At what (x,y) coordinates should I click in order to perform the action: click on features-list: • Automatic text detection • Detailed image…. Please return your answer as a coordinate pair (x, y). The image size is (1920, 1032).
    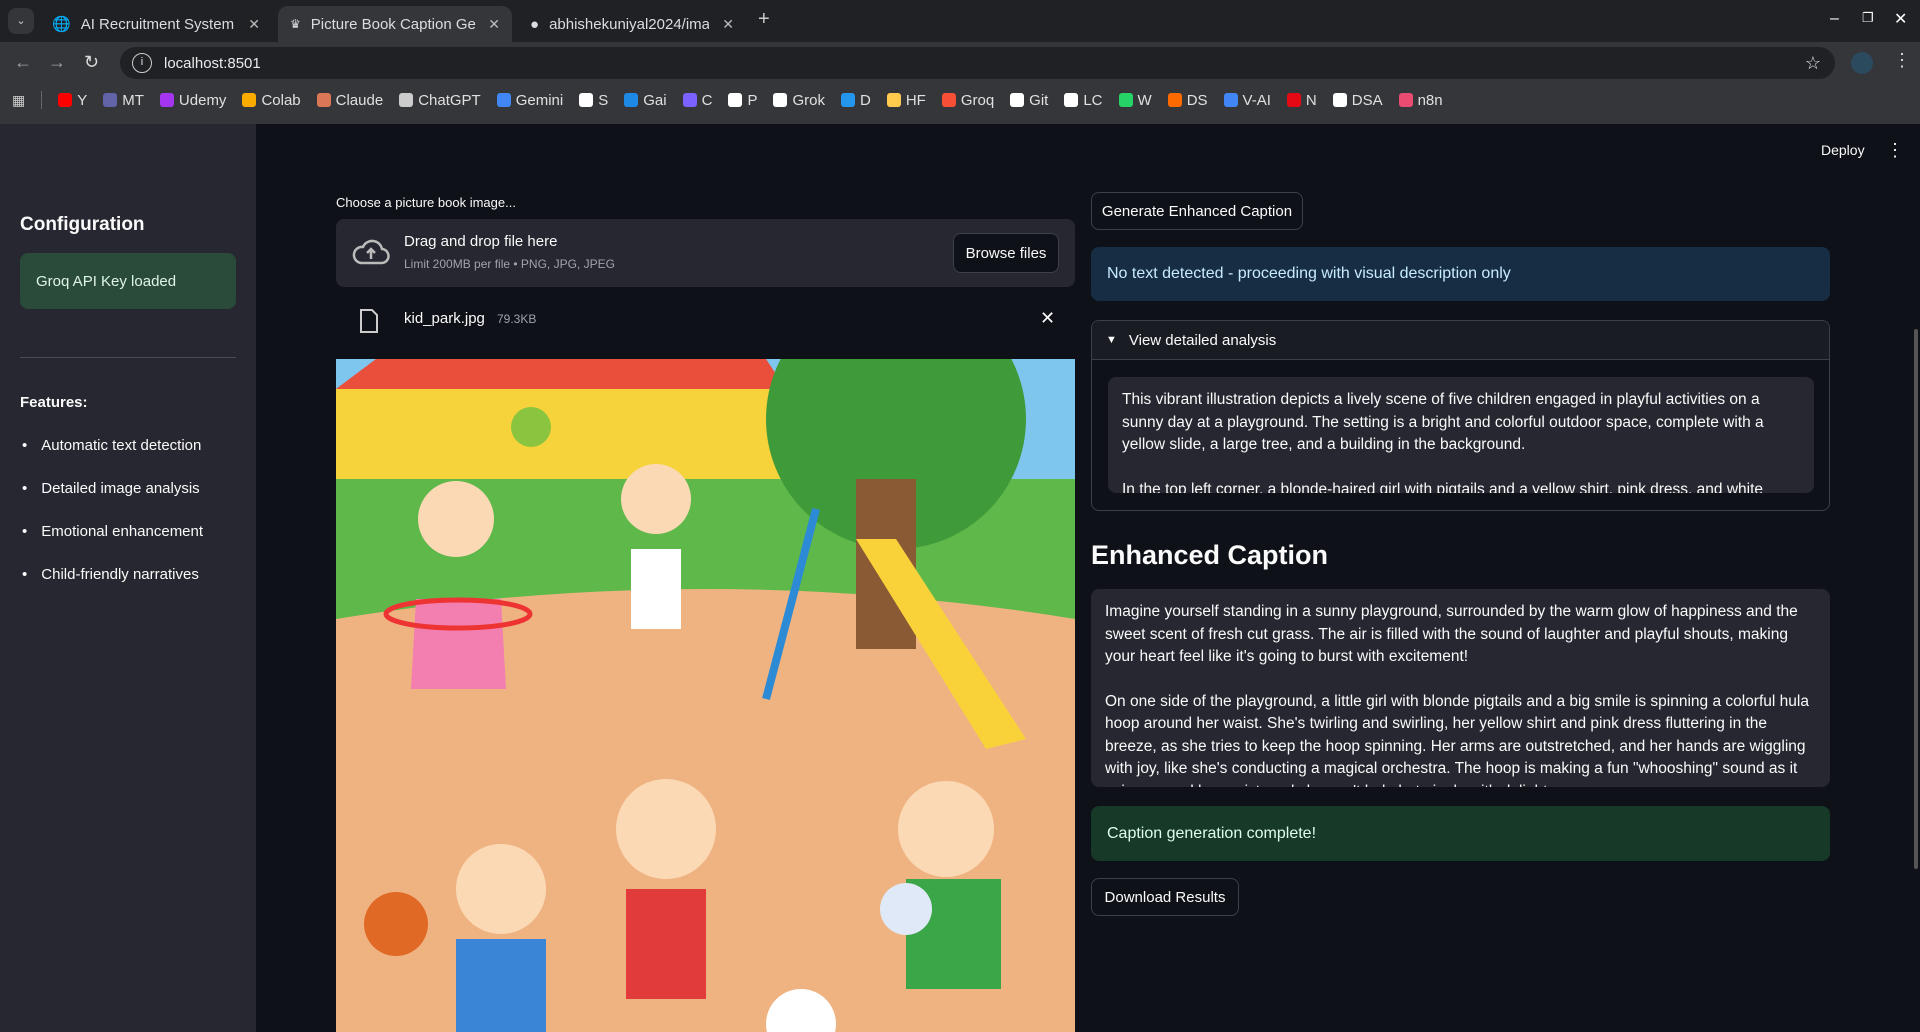
    Looking at the image, I should click on (112, 523).